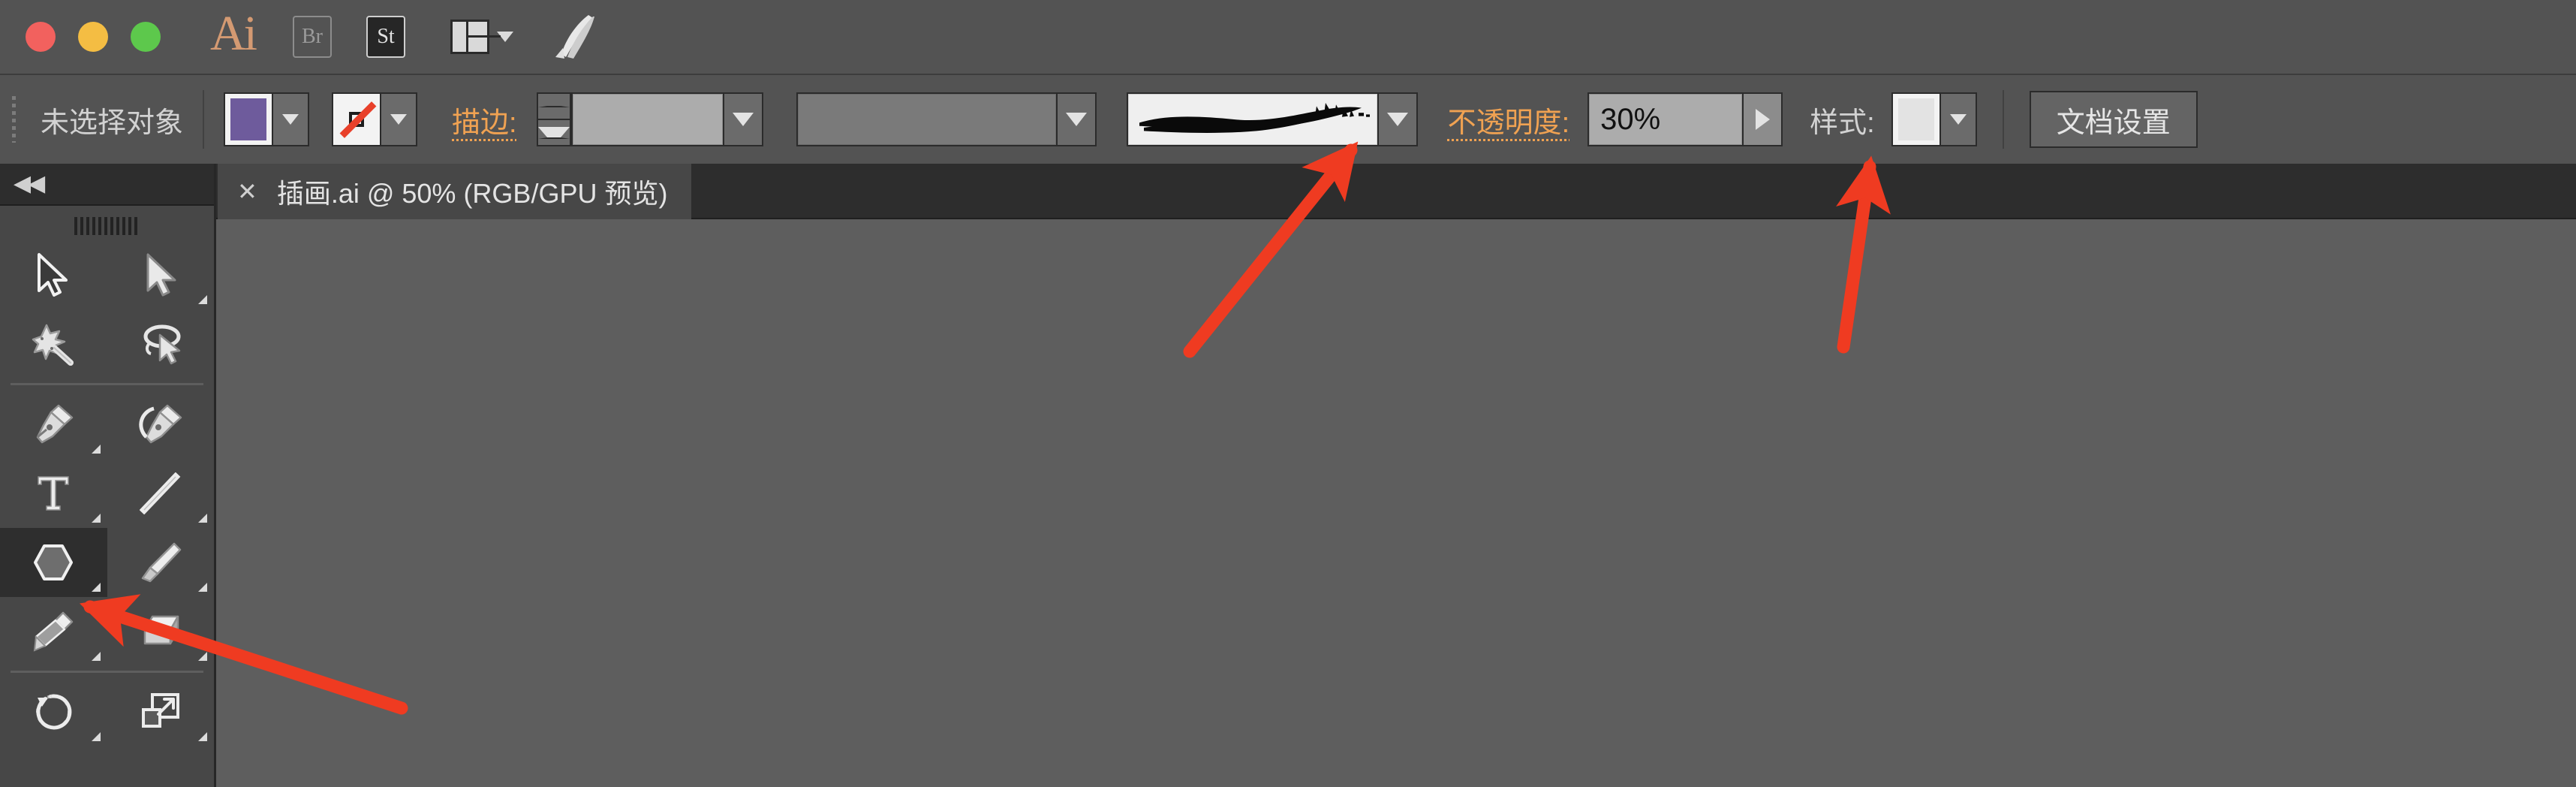  I want to click on rotate-tool, so click(53, 712).